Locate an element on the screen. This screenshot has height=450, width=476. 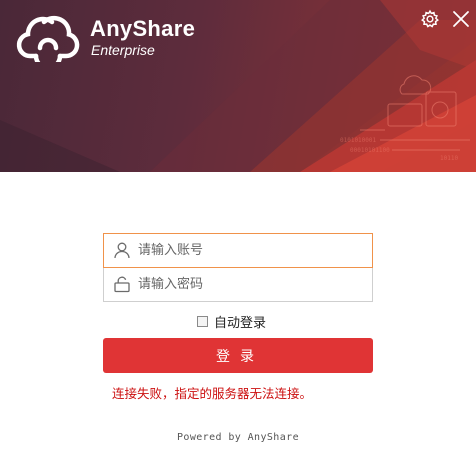
account-input is located at coordinates (253, 250).